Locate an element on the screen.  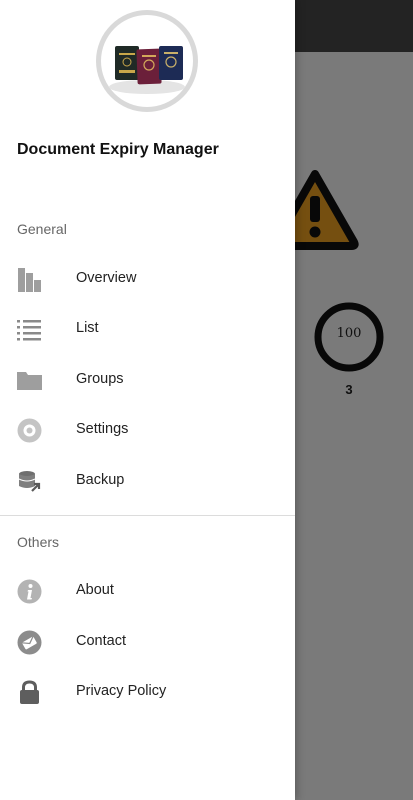
menu-label-about: About is located at coordinates (95, 590).